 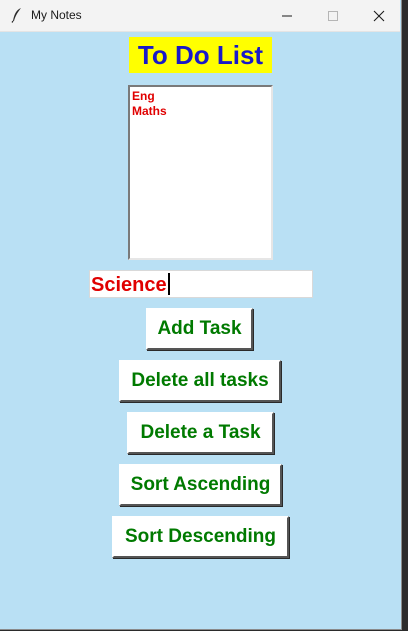 What do you see at coordinates (200, 433) in the screenshot?
I see `delete-task-button: Delete a Task` at bounding box center [200, 433].